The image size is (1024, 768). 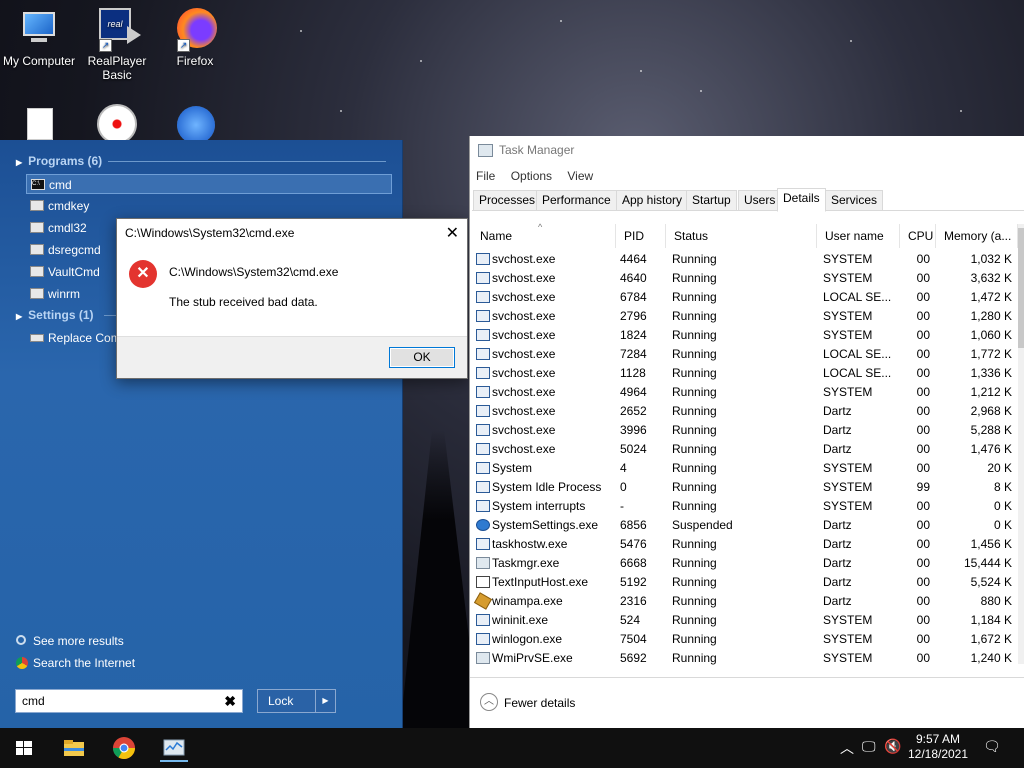 What do you see at coordinates (801, 200) in the screenshot?
I see `tab-details: Details` at bounding box center [801, 200].